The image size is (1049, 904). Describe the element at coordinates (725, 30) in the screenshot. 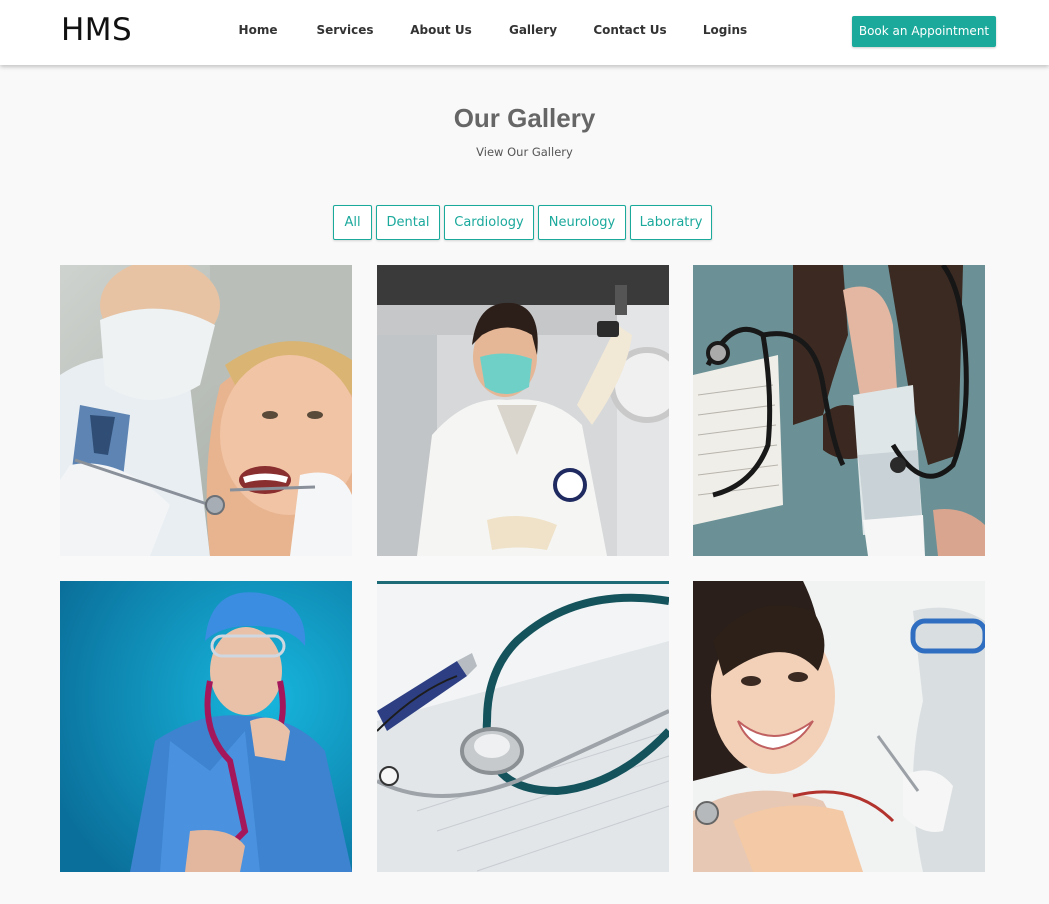

I see `nav-logins: Logins` at that location.